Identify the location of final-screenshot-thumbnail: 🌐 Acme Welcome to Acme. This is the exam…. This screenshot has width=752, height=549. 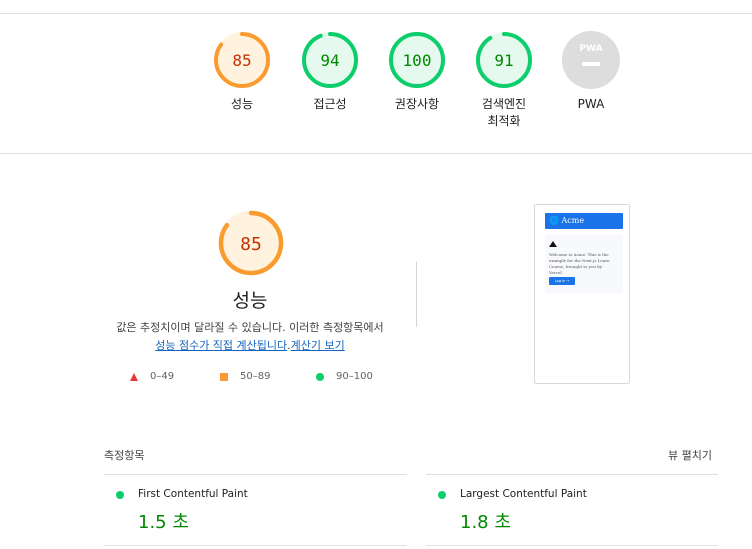
(582, 294).